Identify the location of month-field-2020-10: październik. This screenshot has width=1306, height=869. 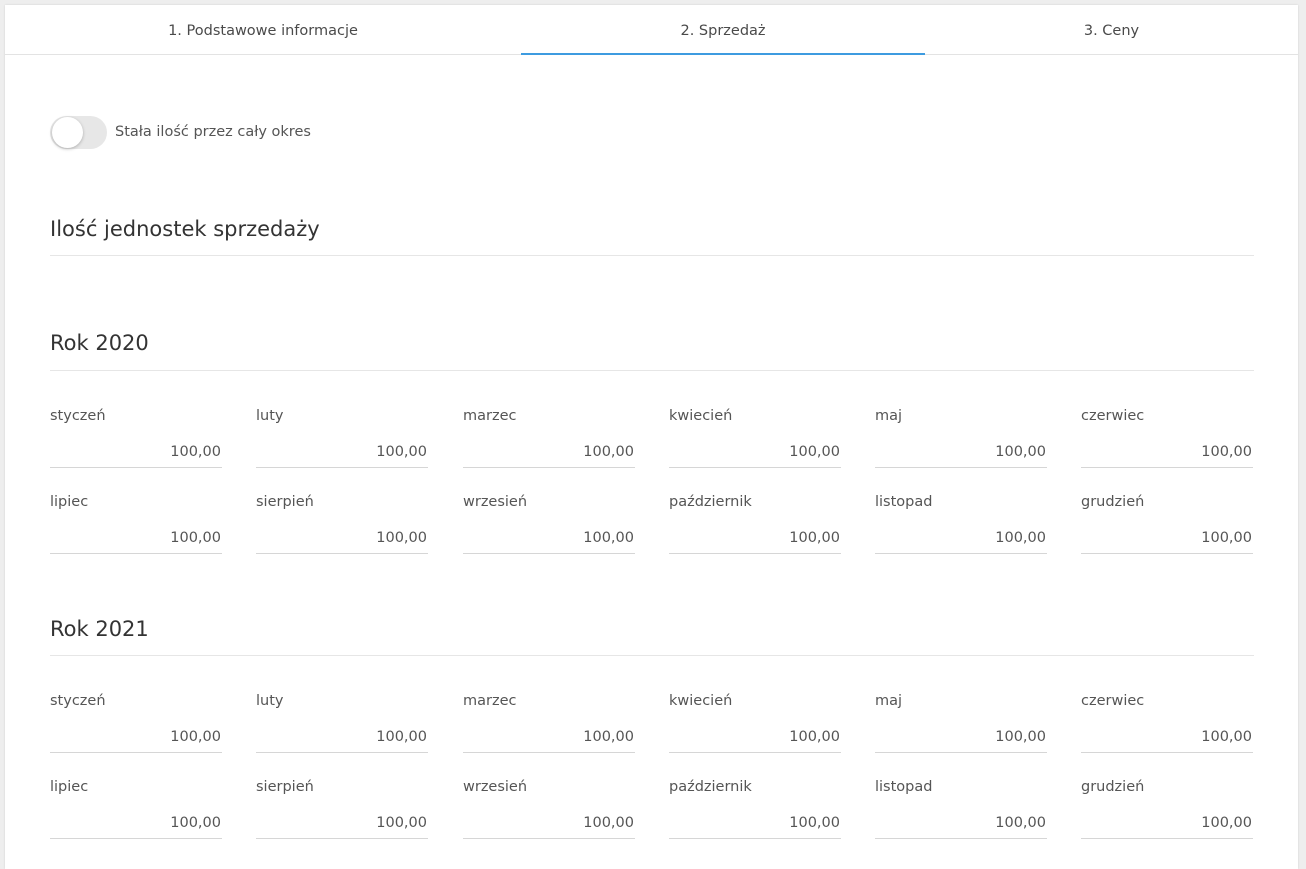
(755, 525).